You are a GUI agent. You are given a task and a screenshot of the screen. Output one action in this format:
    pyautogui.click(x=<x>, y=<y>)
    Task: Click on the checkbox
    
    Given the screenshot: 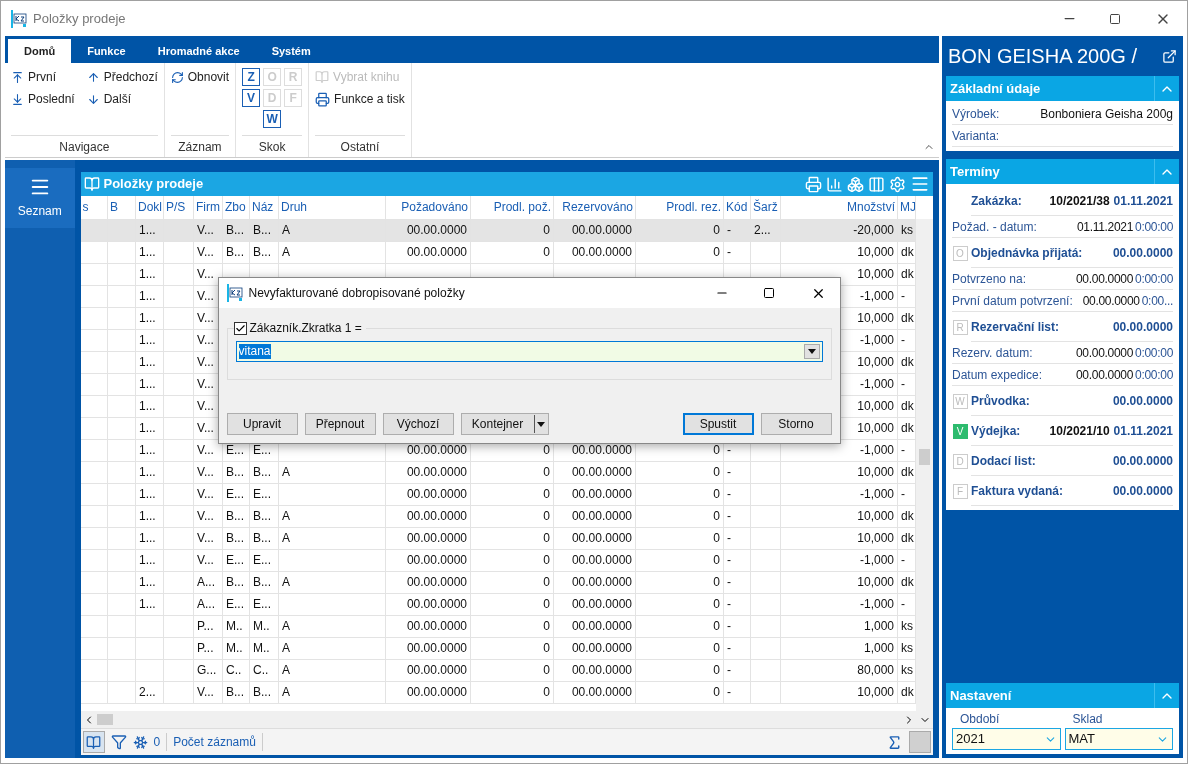 What is the action you would take?
    pyautogui.click(x=240, y=328)
    